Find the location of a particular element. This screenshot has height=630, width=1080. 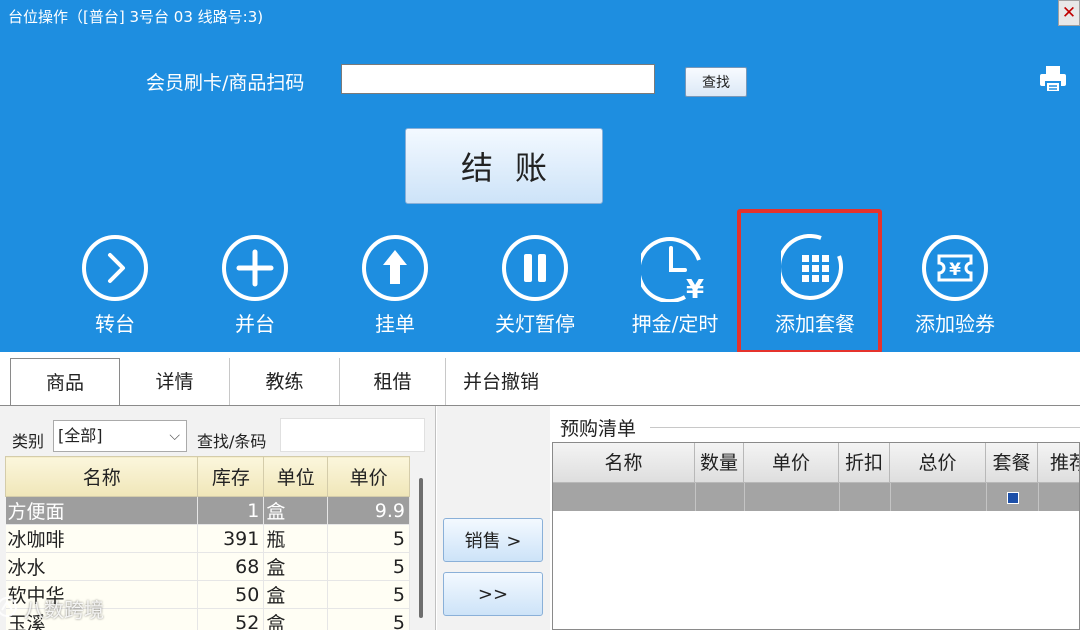

category-value: [全部] is located at coordinates (80, 435).